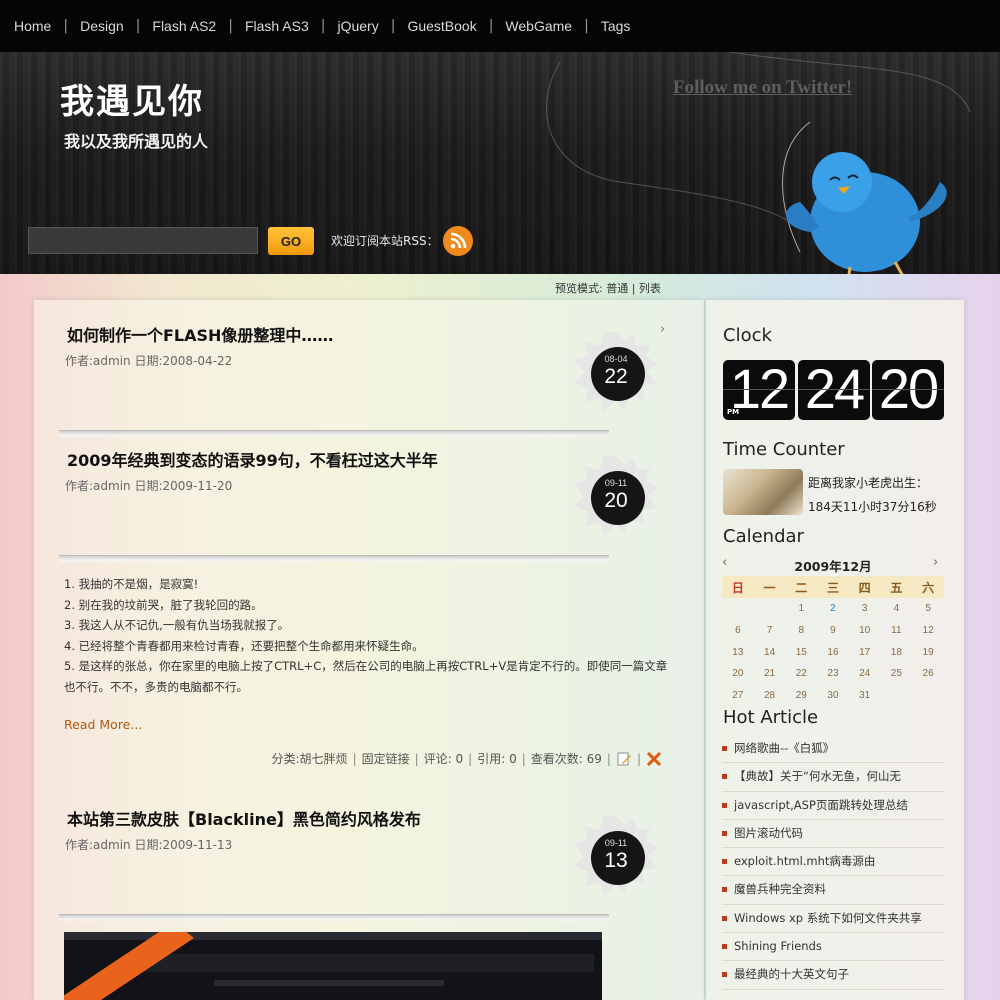  Describe the element at coordinates (538, 26) in the screenshot. I see `nav-webgame: WebGame` at that location.